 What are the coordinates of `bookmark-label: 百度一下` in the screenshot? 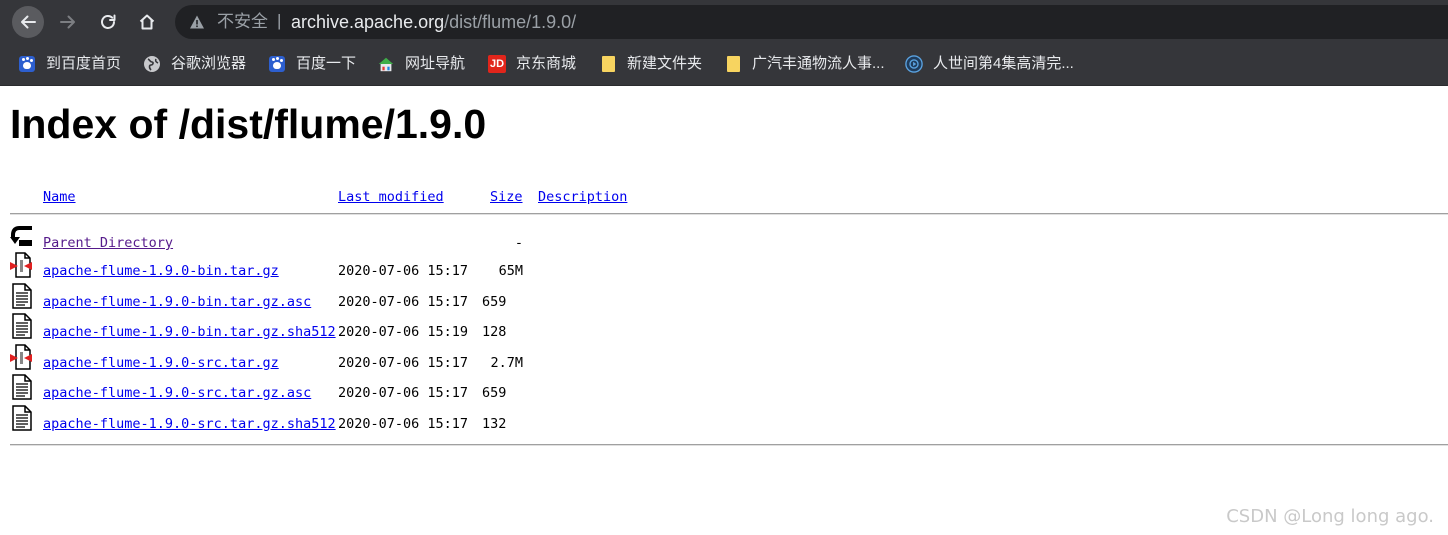 It's located at (326, 63).